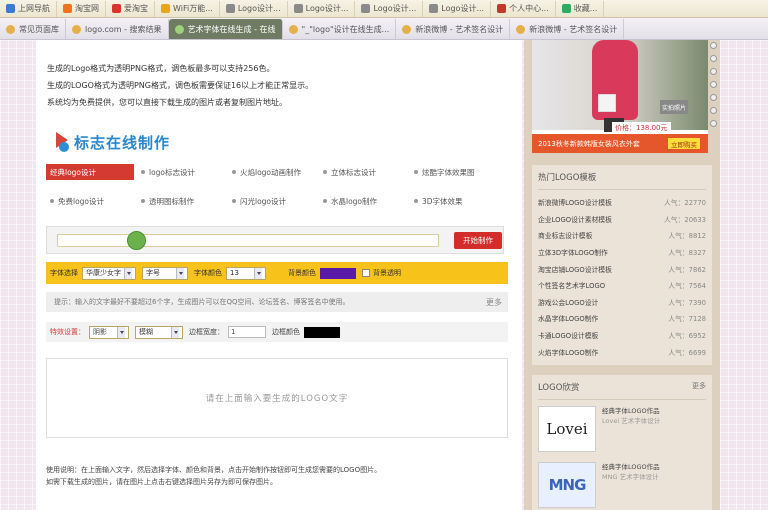 Image resolution: width=768 pixels, height=510 pixels. I want to click on logo-type-option: 火焰logo动画制作, so click(273, 172).